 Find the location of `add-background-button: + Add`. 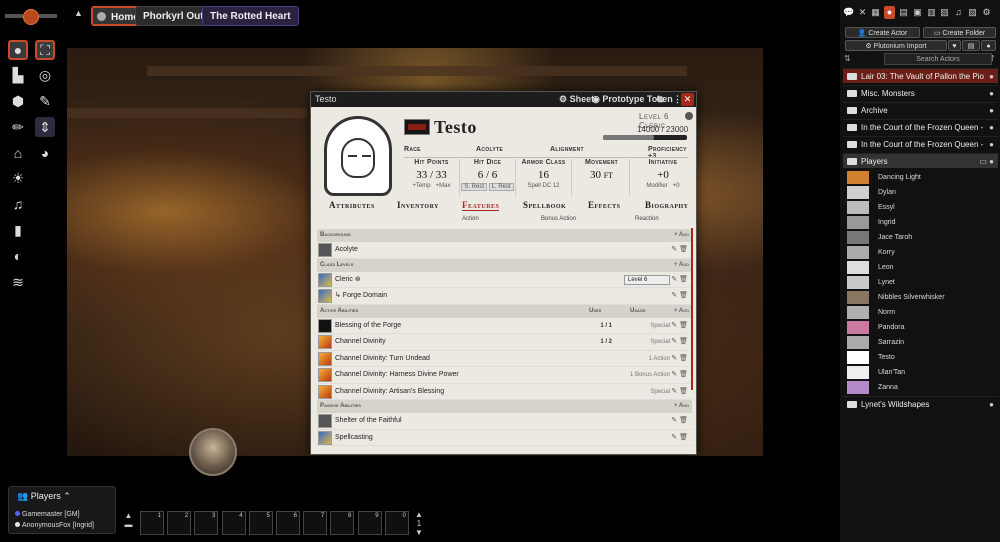

add-background-button: + Add is located at coordinates (681, 235).